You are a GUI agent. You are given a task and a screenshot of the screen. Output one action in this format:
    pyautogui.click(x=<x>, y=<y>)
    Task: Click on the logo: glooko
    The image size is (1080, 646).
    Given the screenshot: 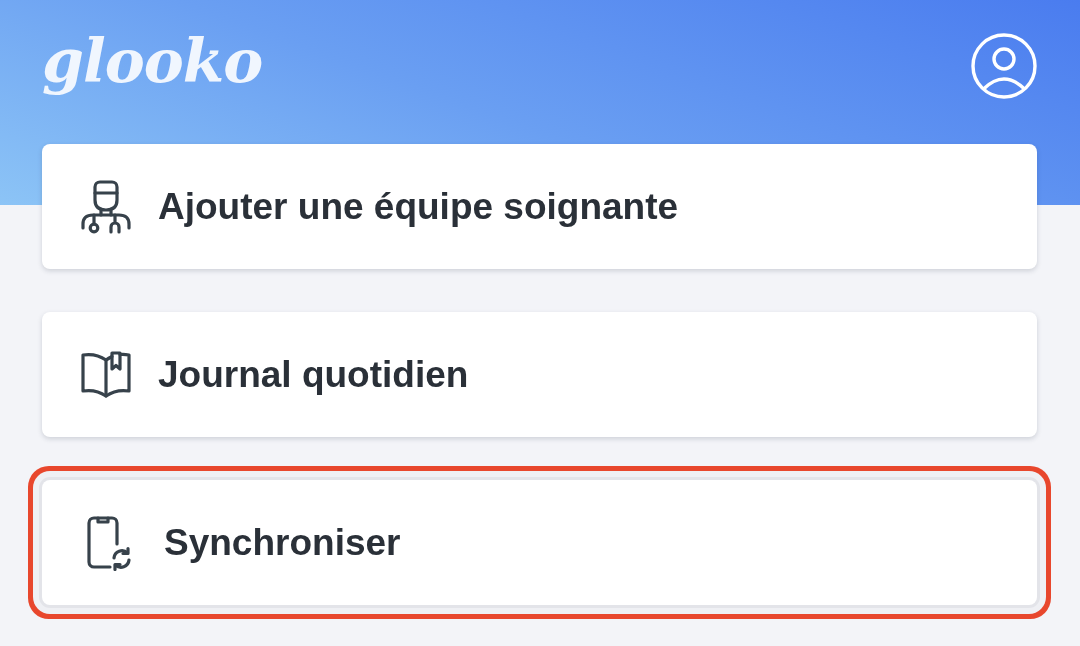 What is the action you would take?
    pyautogui.click(x=152, y=61)
    